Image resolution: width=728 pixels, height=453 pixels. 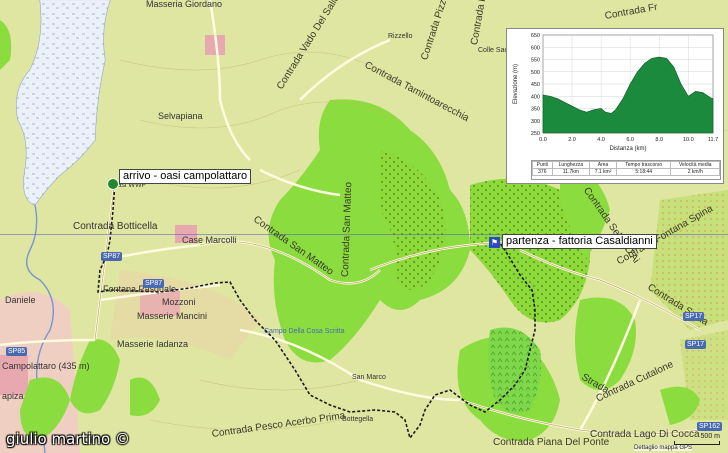 What do you see at coordinates (68, 439) in the screenshot?
I see `author-watermark: giulio martino ©` at bounding box center [68, 439].